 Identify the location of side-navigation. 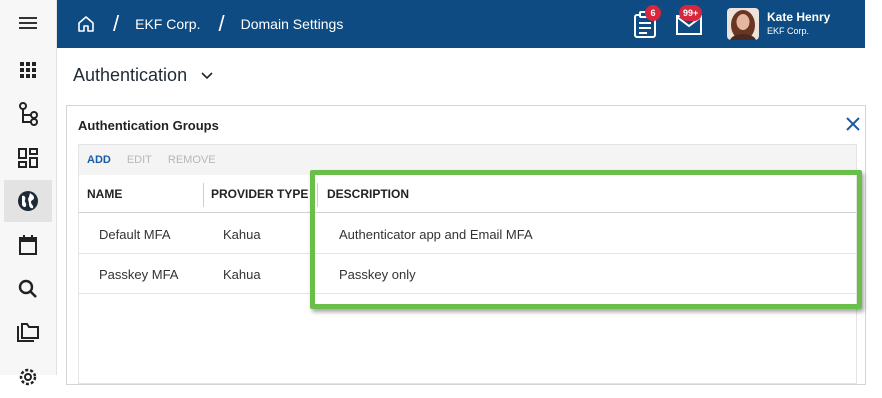
(28, 193).